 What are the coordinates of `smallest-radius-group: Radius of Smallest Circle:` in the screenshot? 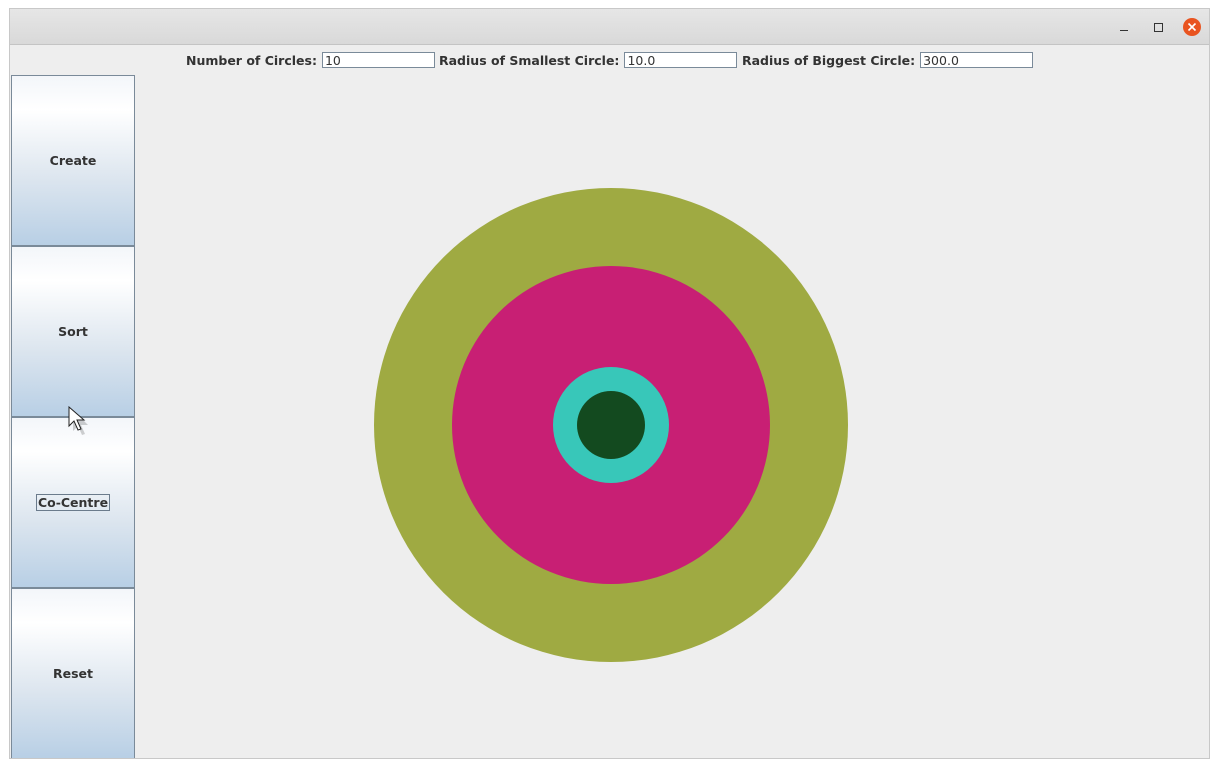 It's located at (588, 60).